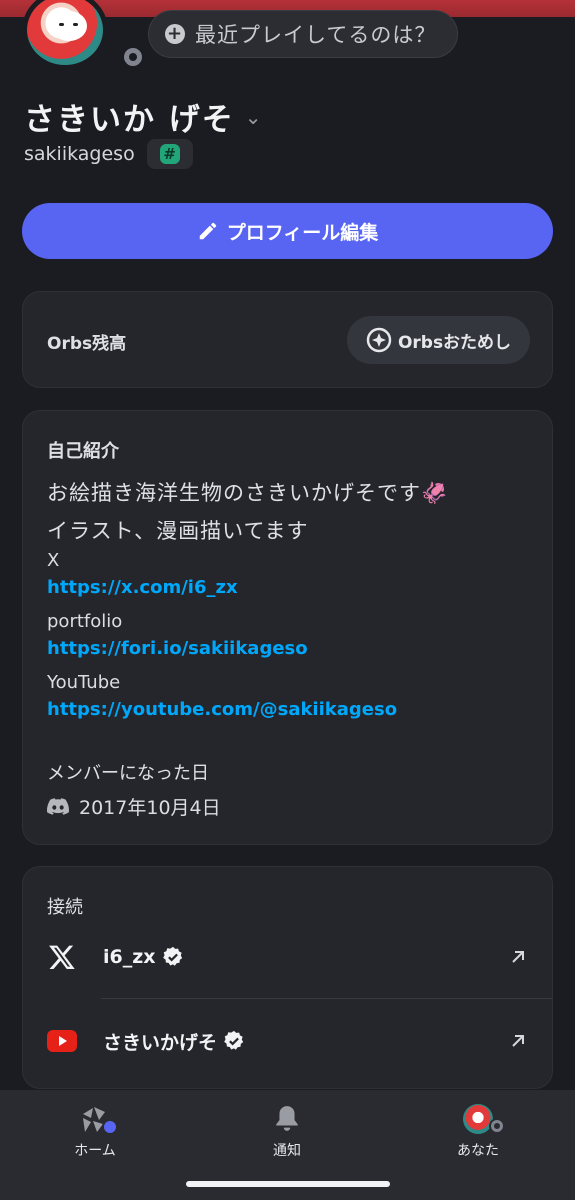  What do you see at coordinates (129, 957) in the screenshot?
I see `connection-name: i6_zx` at bounding box center [129, 957].